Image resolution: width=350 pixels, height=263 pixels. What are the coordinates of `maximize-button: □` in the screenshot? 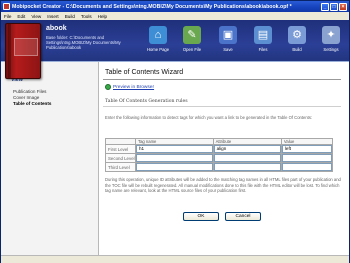 It's located at (334, 6).